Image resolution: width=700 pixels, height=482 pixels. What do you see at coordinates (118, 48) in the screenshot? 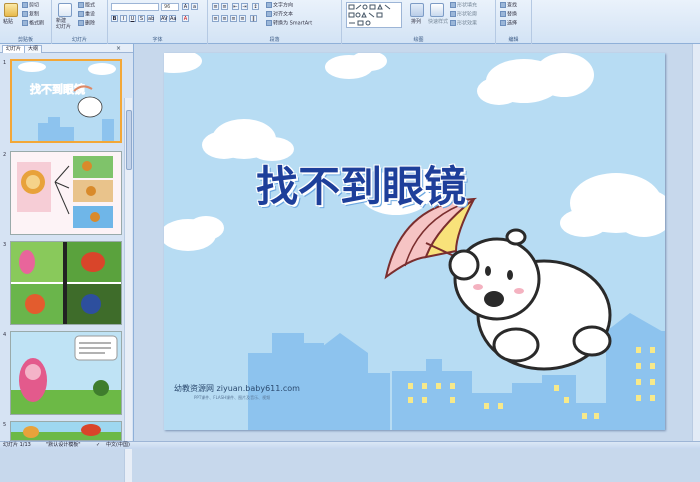
I see `close-panel-icon: ×` at bounding box center [118, 48].